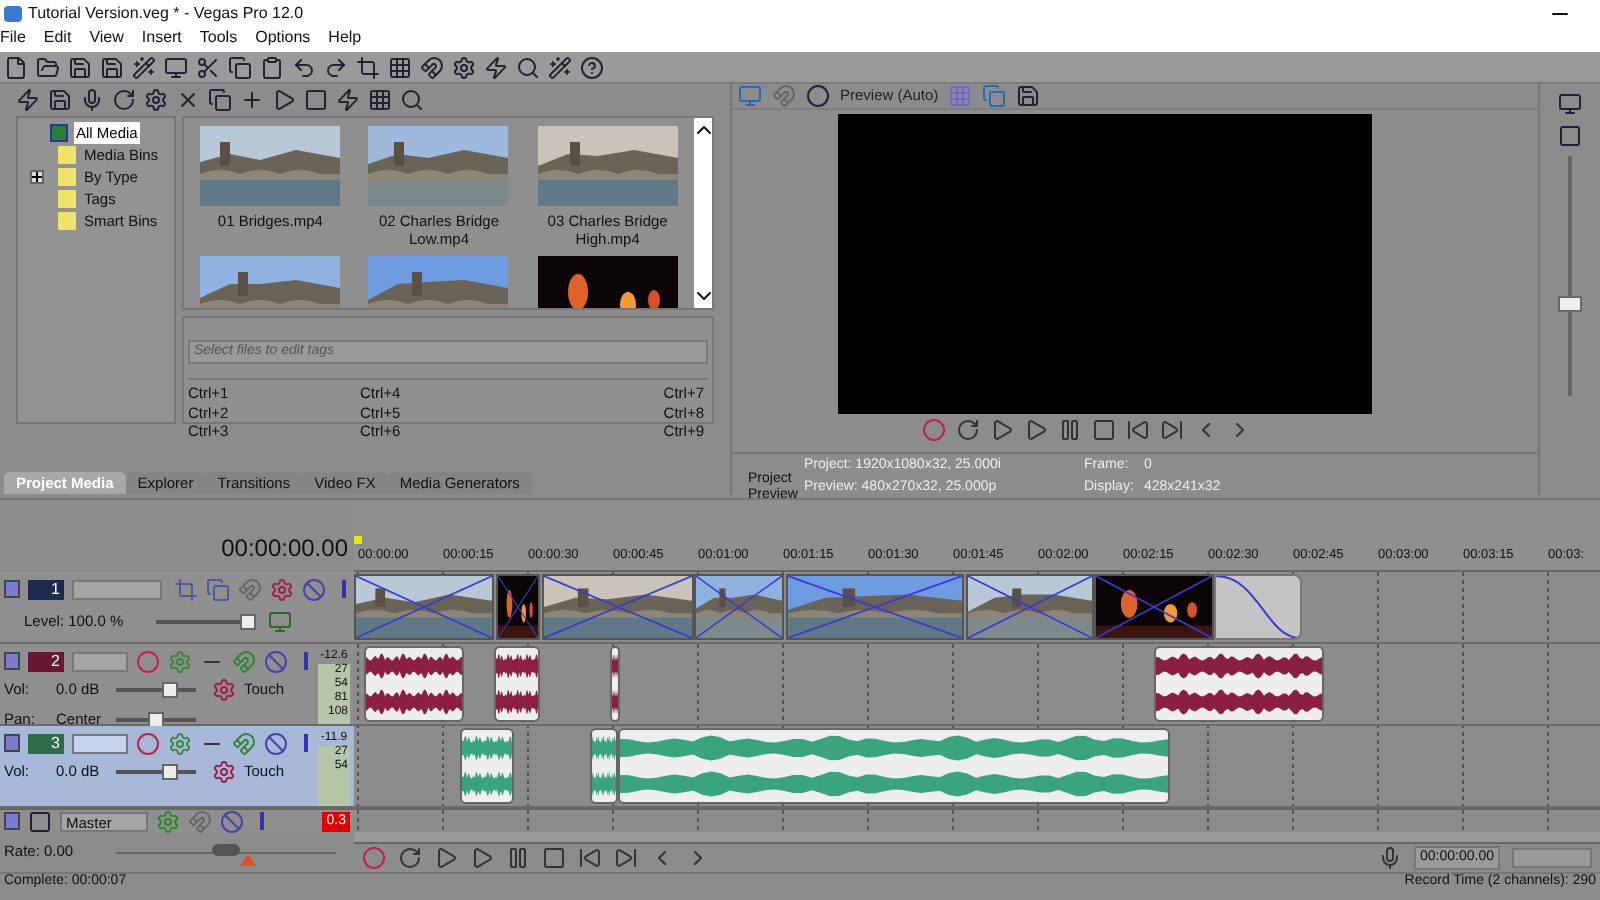 The width and height of the screenshot is (1600, 900). I want to click on view-icon, so click(380, 100).